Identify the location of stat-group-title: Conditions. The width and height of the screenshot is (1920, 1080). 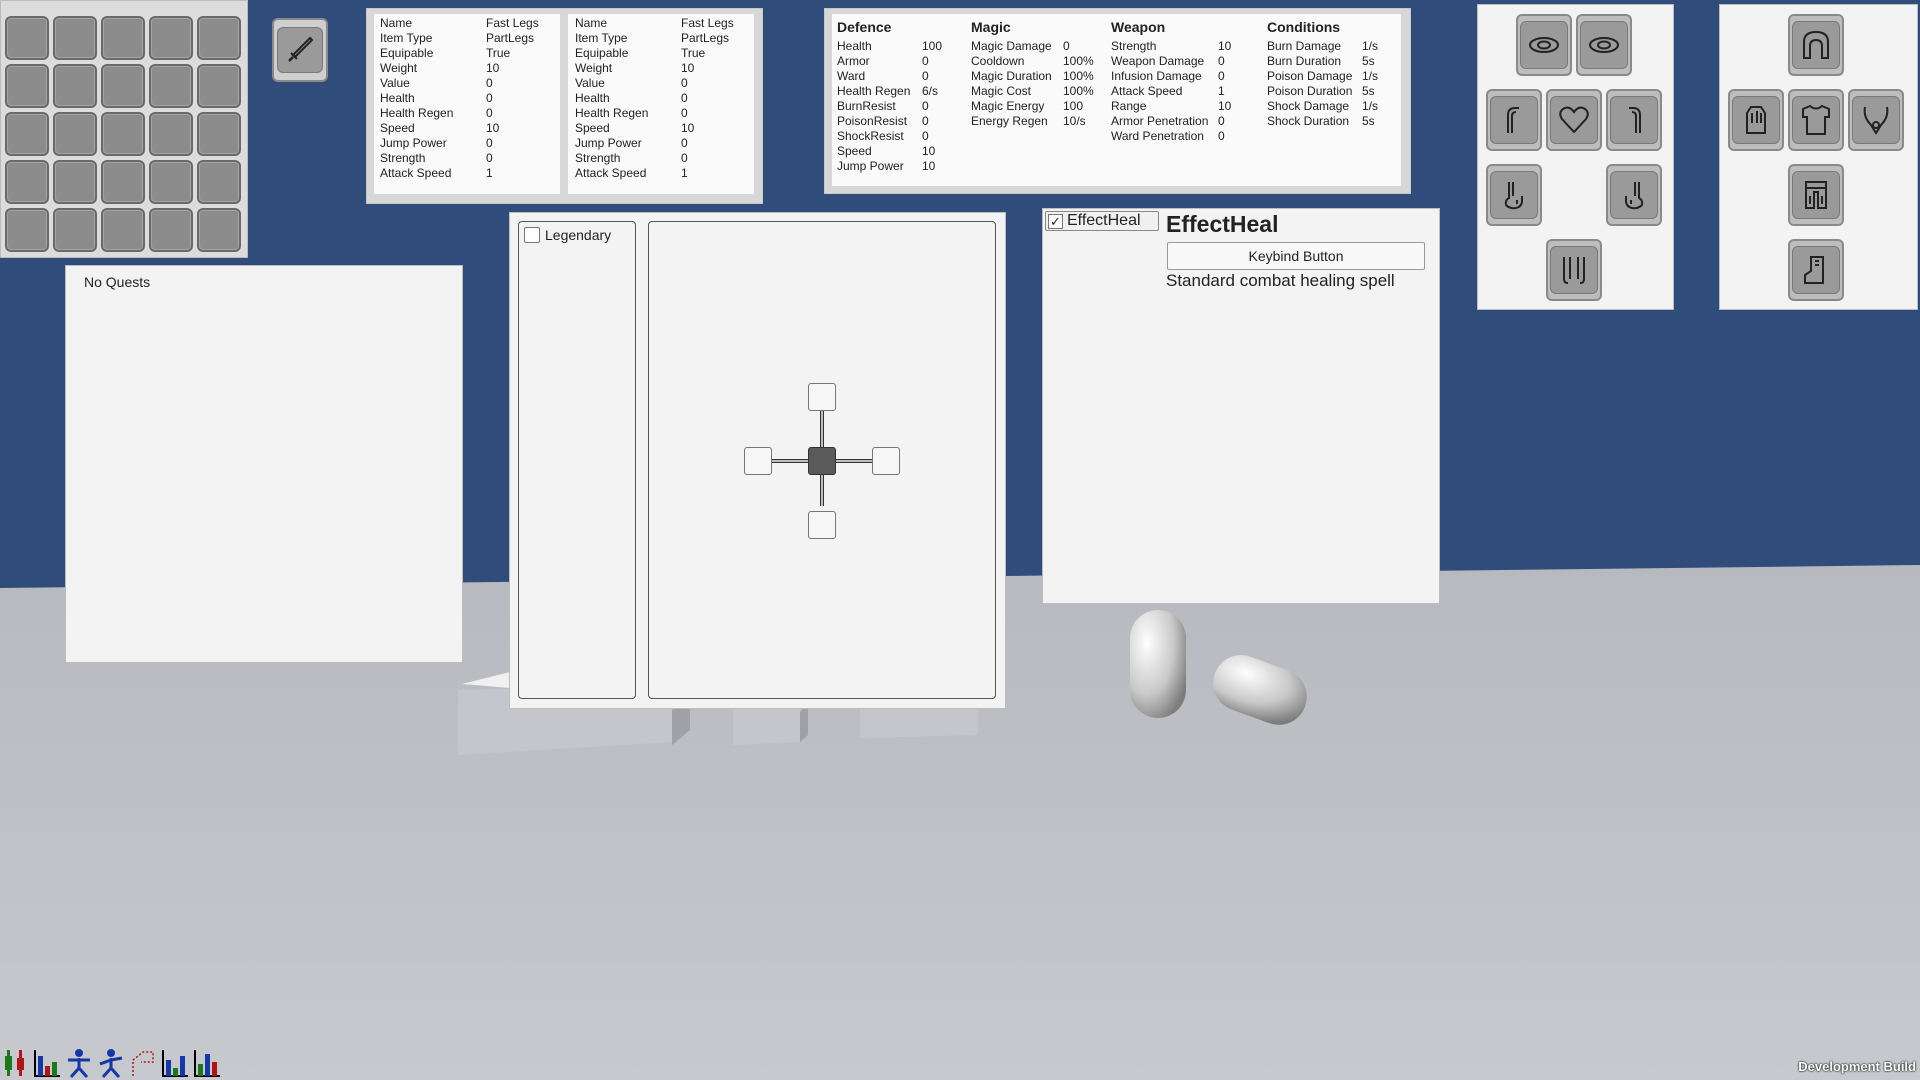
(1304, 27).